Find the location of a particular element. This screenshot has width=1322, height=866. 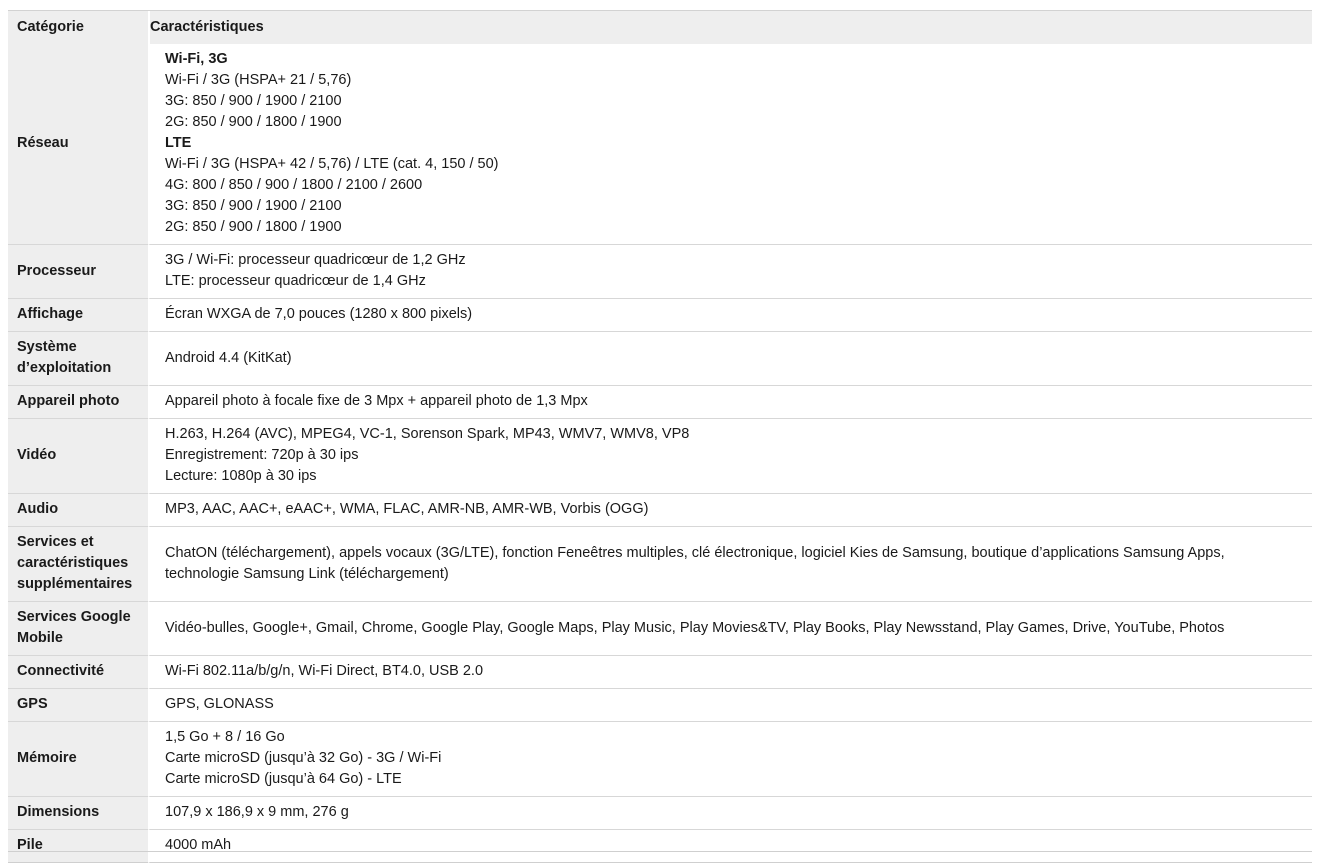

value-line: Android 4.4 (KitKat) is located at coordinates (228, 357).